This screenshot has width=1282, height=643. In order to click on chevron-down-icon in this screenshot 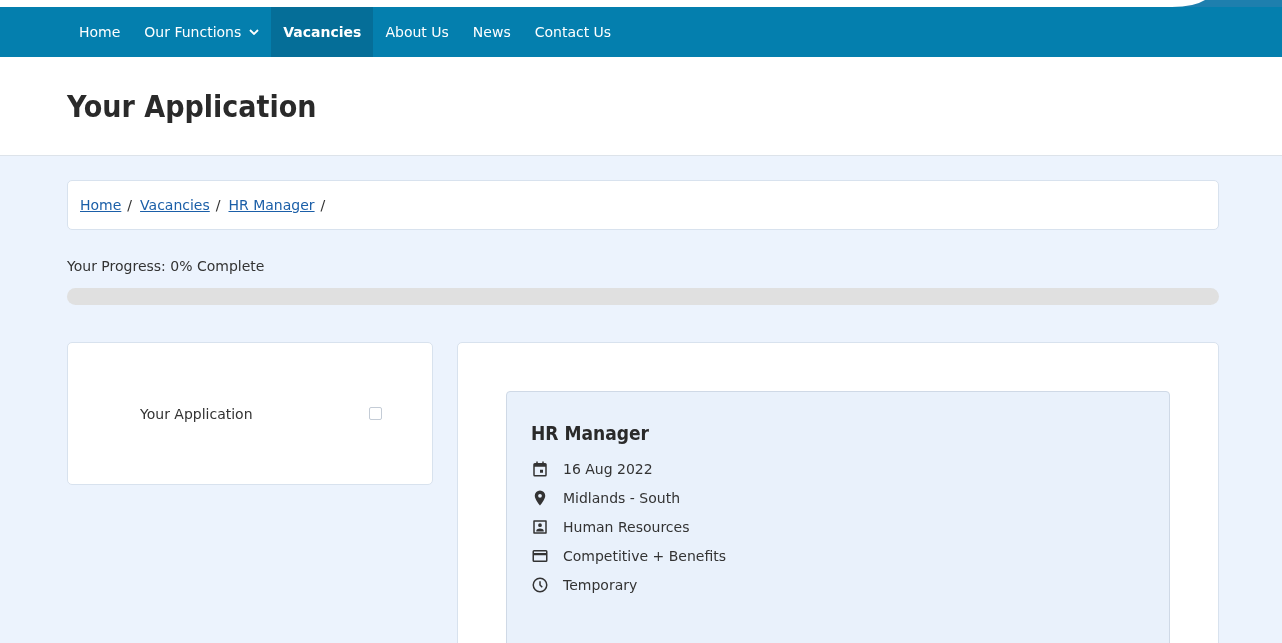, I will do `click(254, 32)`.